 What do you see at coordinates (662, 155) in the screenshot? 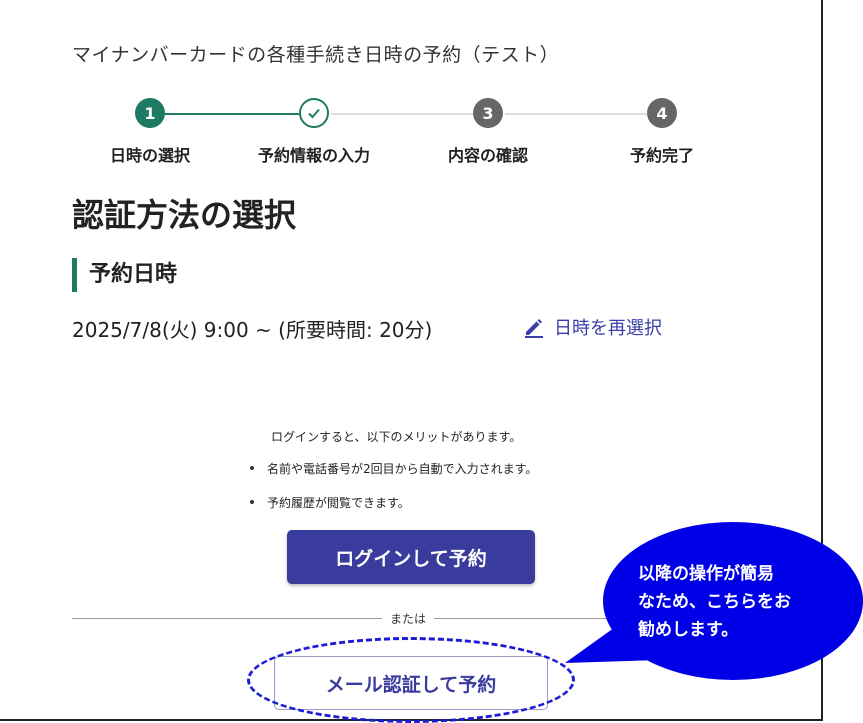
I see `step-4-label: 予約完了` at bounding box center [662, 155].